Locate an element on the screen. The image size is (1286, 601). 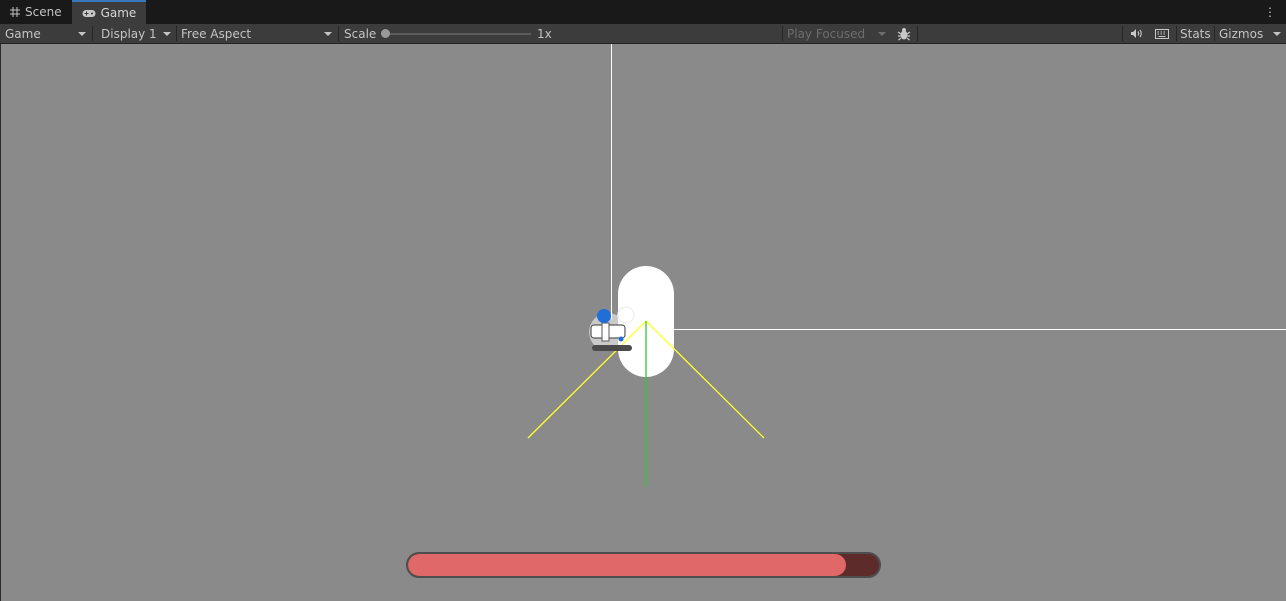
window-tab-bar: Scene Game ⋮ is located at coordinates (643, 12).